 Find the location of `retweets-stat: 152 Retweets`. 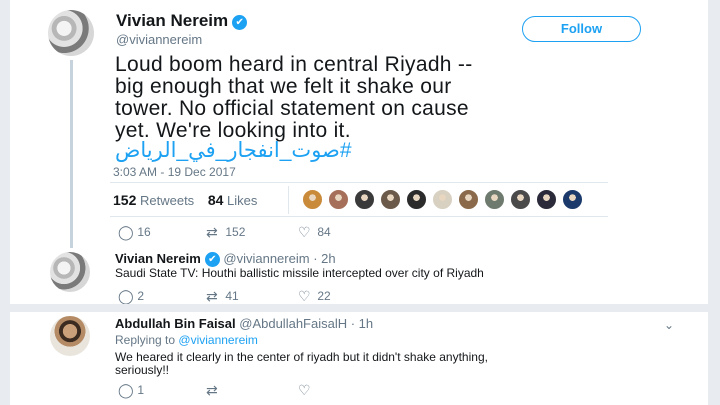

retweets-stat: 152 Retweets is located at coordinates (154, 200).